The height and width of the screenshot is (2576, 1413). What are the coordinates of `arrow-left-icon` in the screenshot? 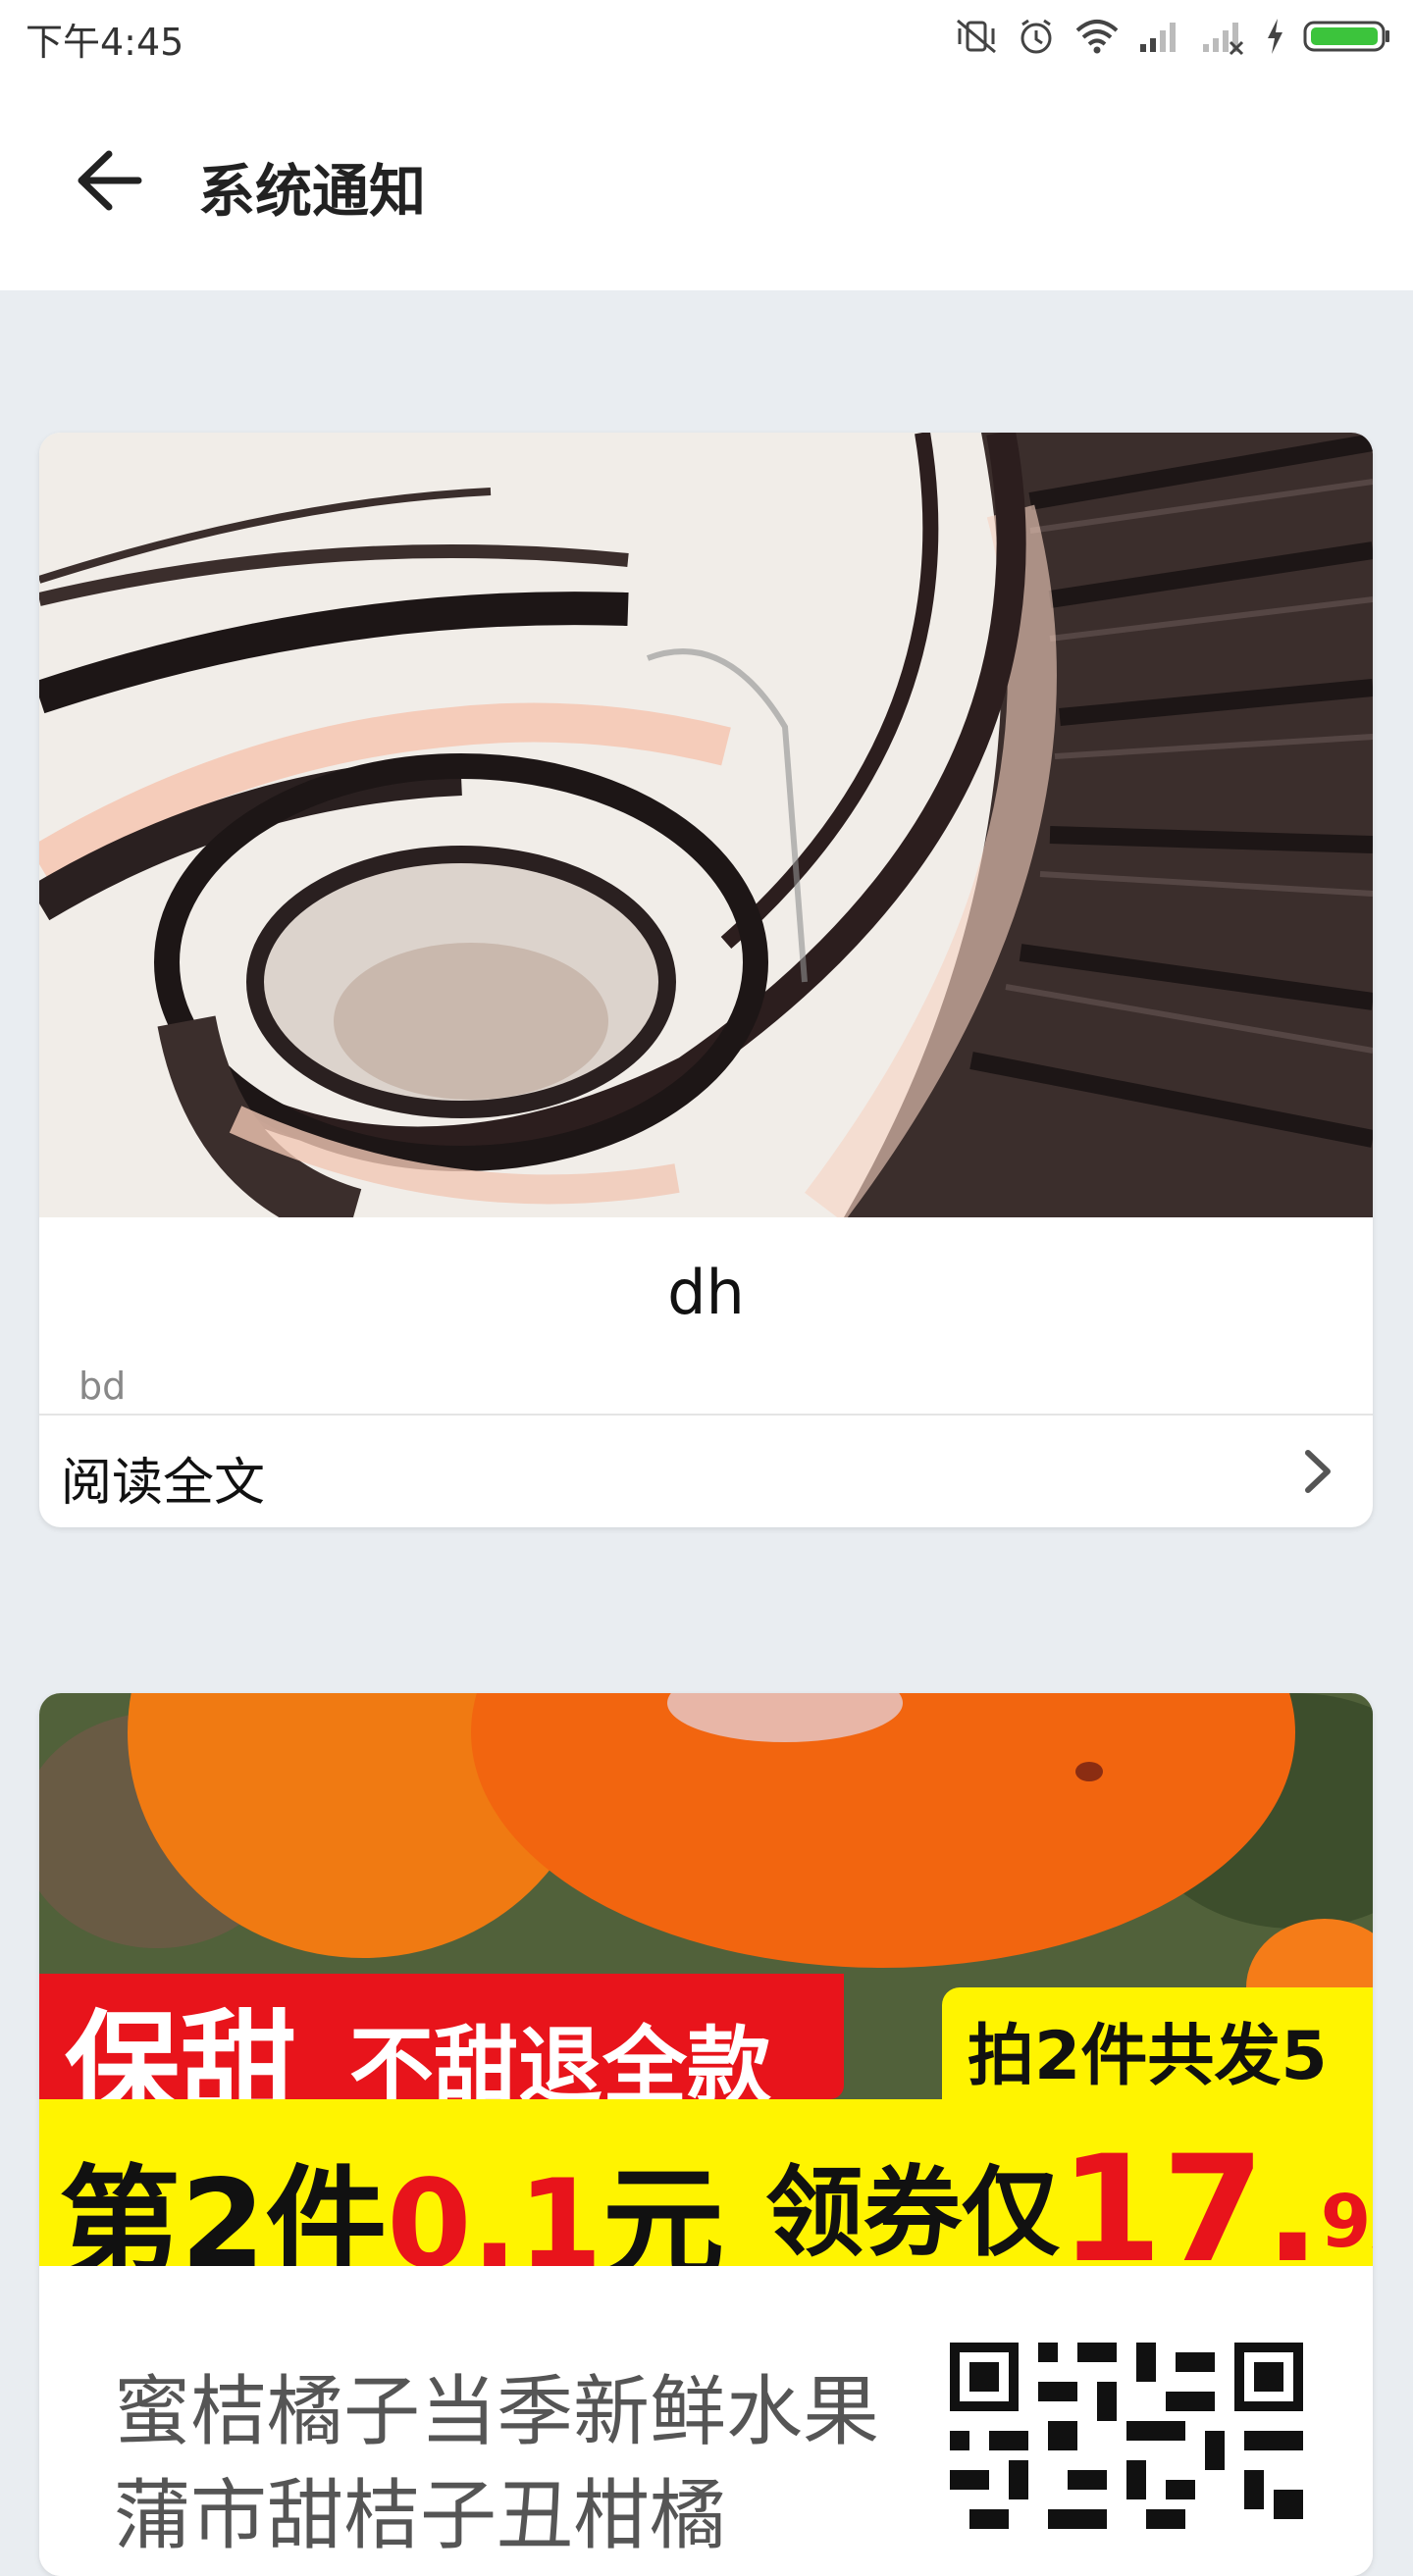 It's located at (110, 180).